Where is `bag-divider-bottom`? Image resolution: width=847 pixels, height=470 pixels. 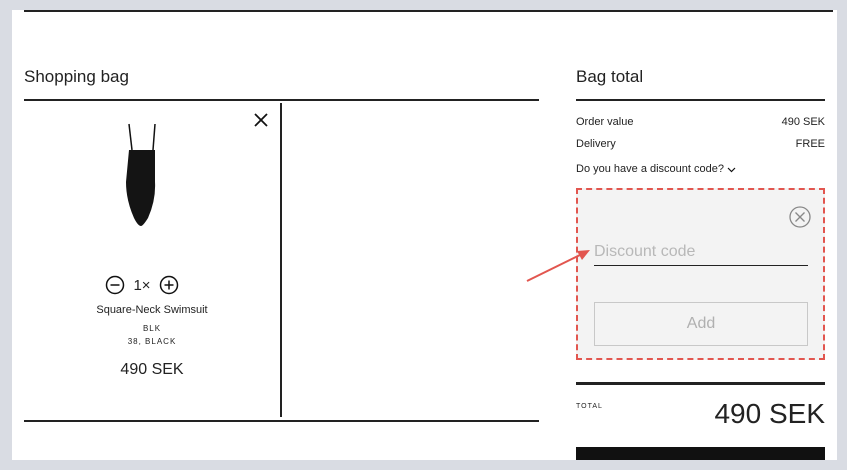 bag-divider-bottom is located at coordinates (281, 421).